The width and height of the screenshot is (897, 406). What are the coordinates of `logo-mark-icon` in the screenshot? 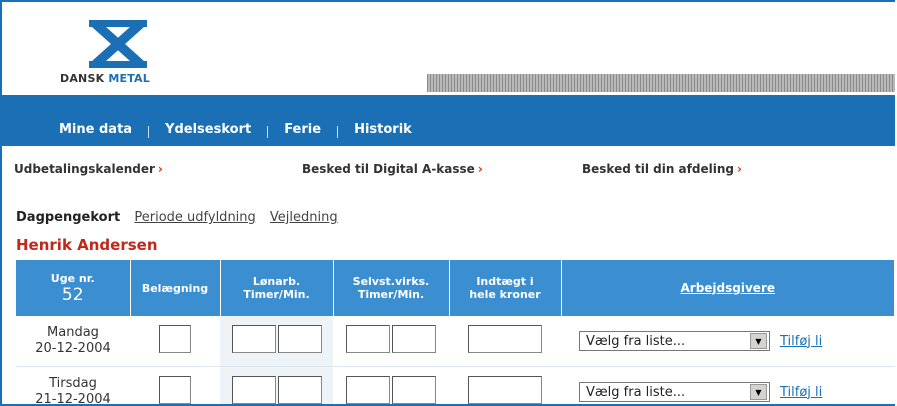 It's located at (118, 44).